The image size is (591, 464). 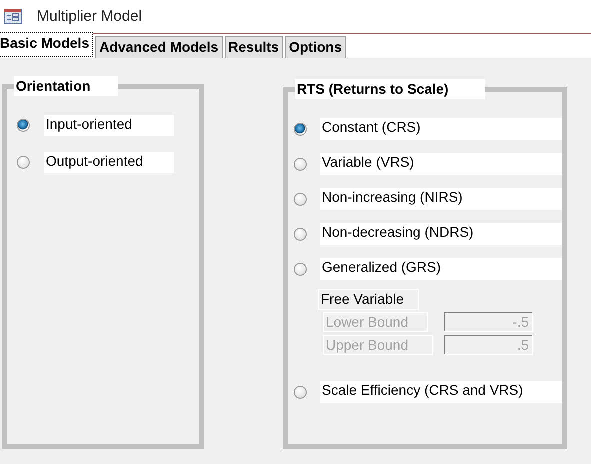 I want to click on field-label: Upper Bound, so click(x=378, y=345).